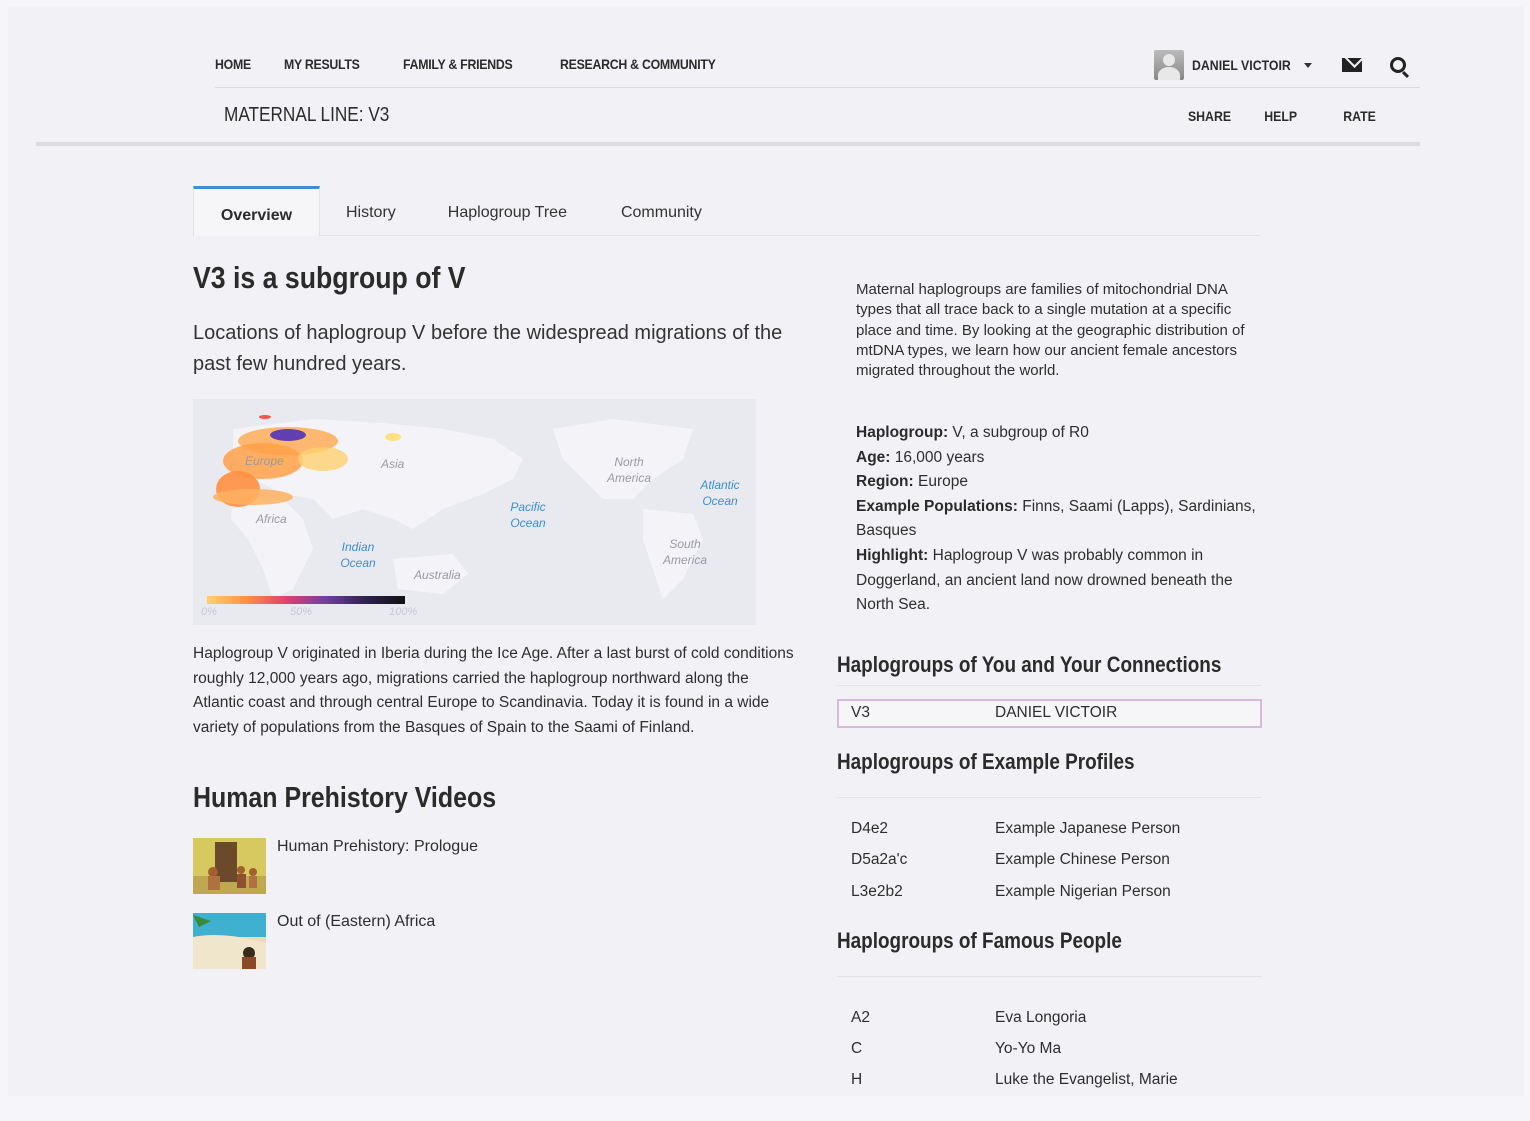  Describe the element at coordinates (885, 482) in the screenshot. I see `fact-label: Region:` at that location.